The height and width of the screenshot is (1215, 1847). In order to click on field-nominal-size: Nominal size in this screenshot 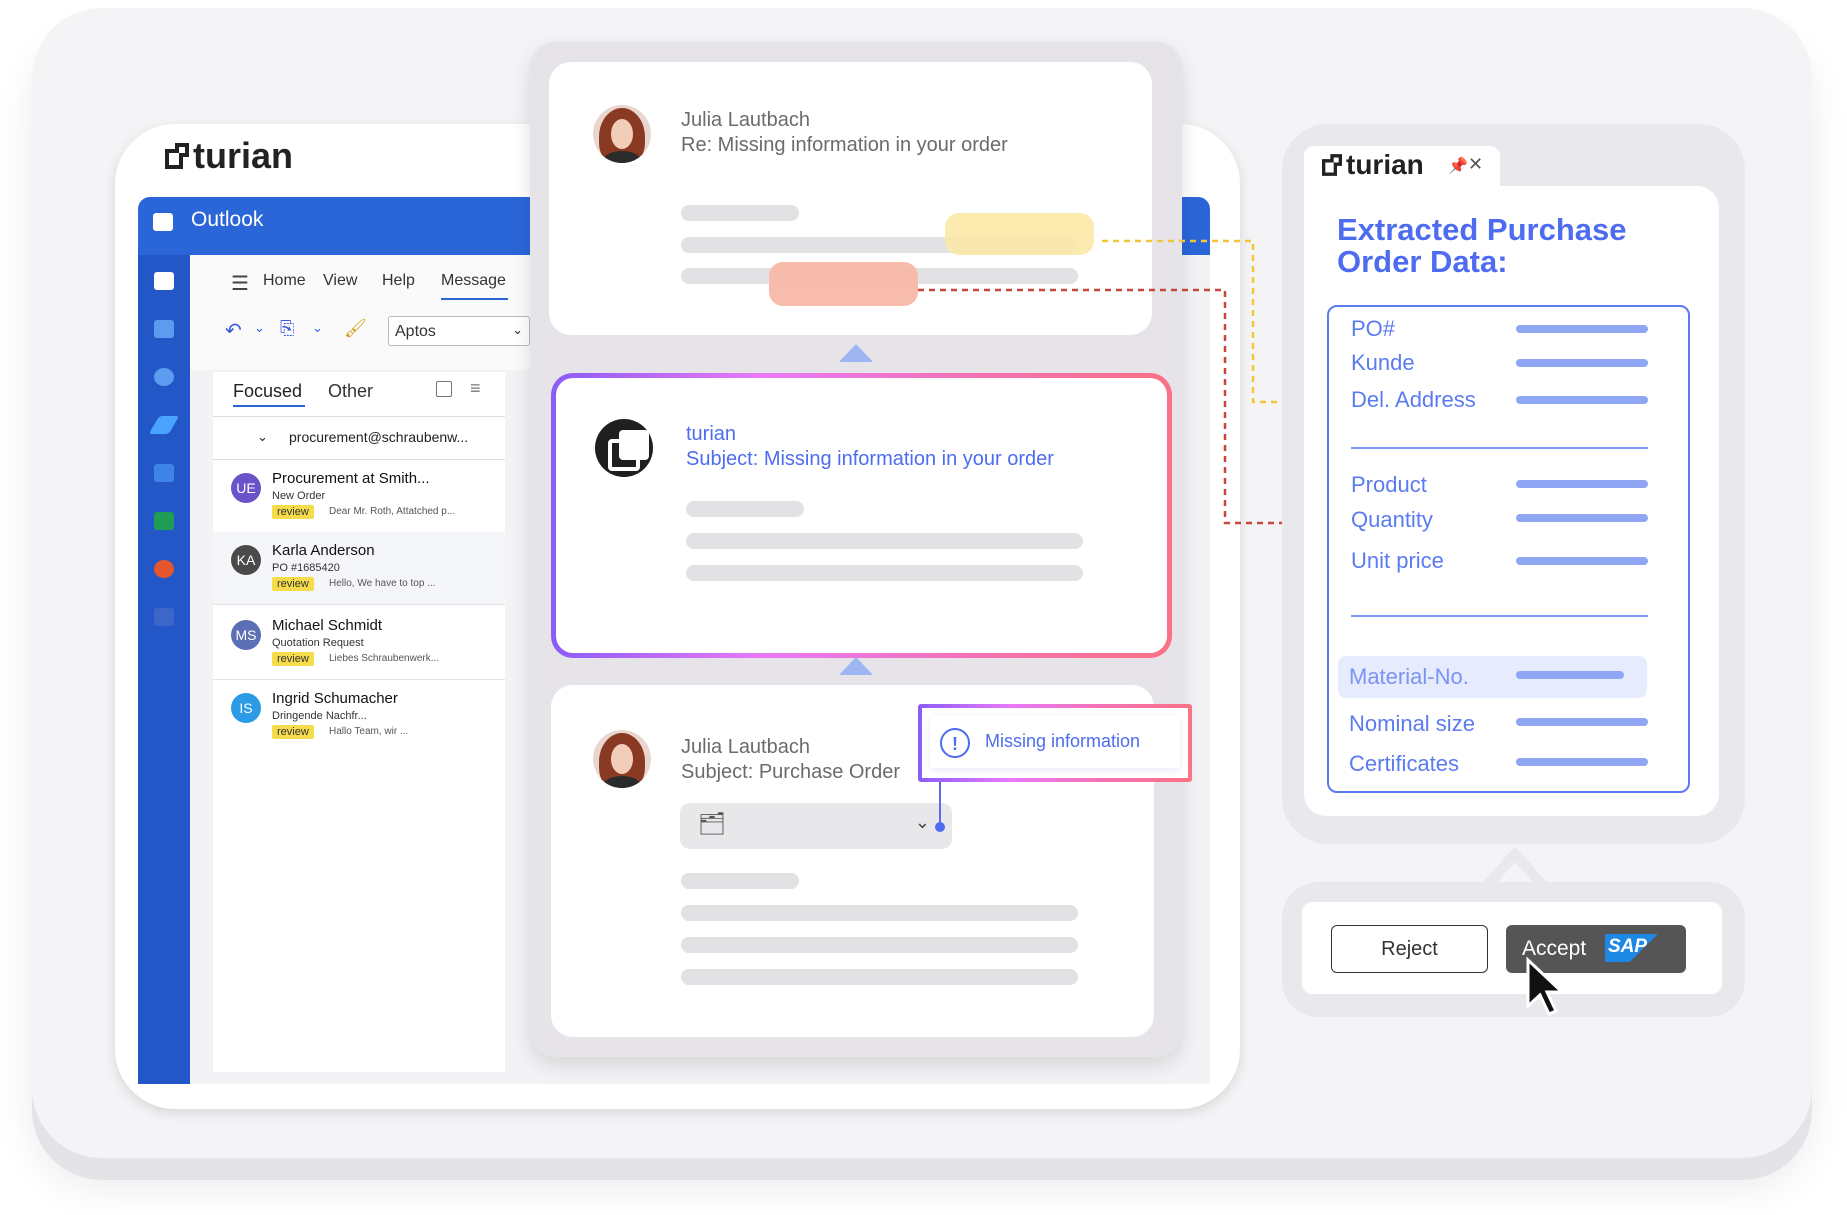, I will do `click(1412, 723)`.